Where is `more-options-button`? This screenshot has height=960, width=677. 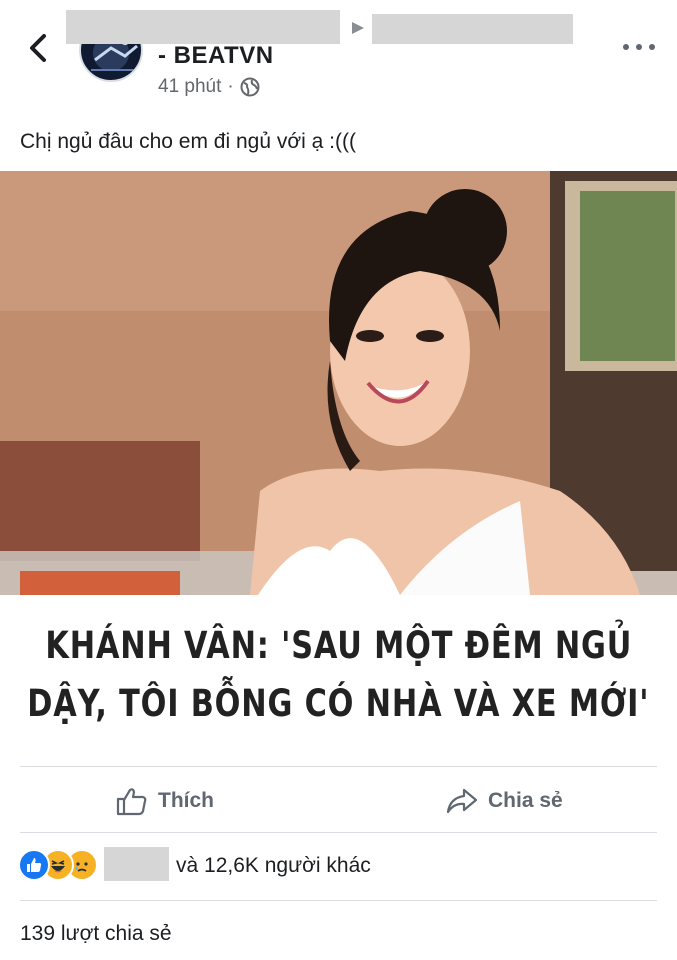 more-options-button is located at coordinates (639, 47).